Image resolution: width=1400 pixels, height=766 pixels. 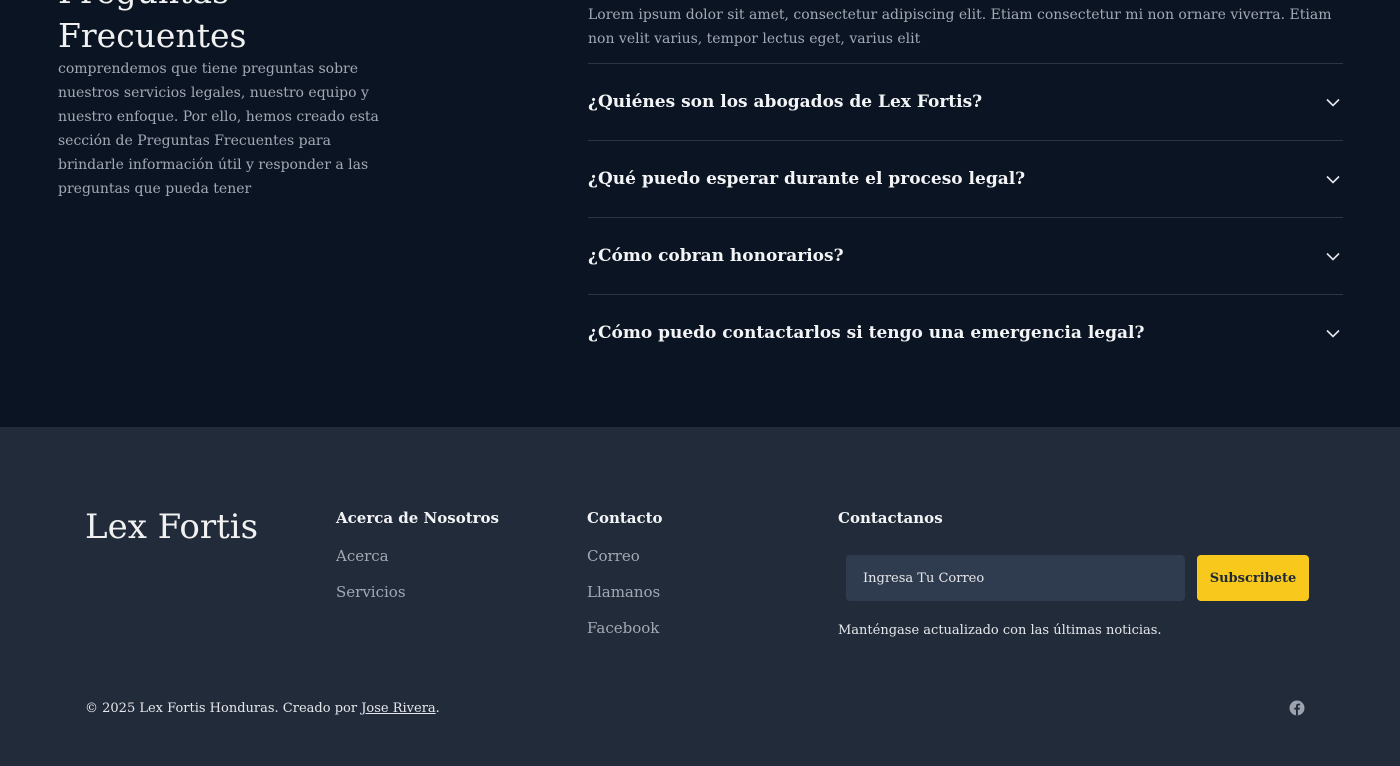 I want to click on footer-subscribe-heading: Contactanos, so click(x=890, y=518).